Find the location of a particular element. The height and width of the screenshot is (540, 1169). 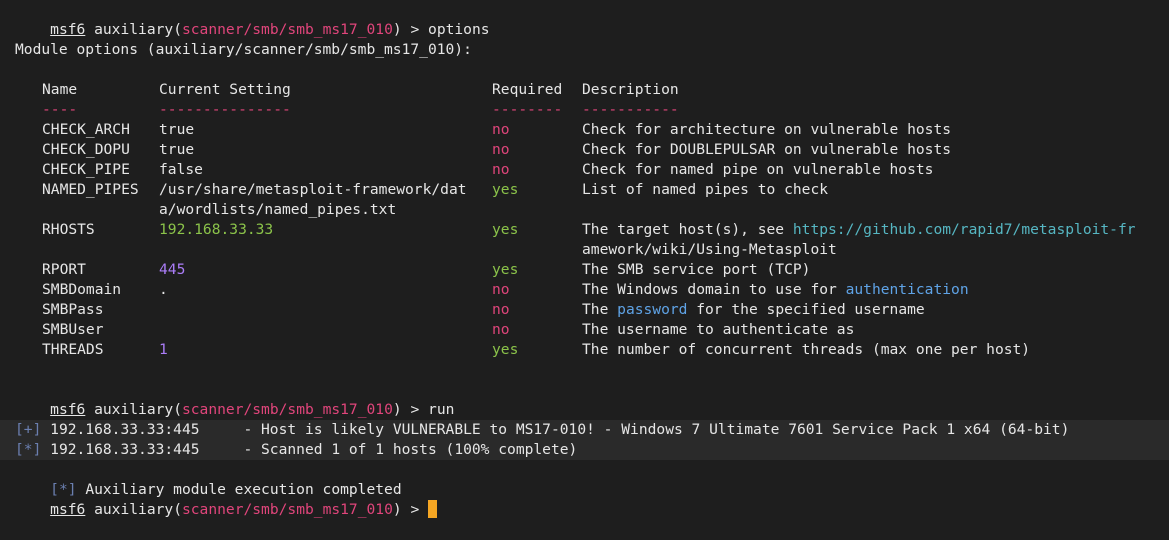

description-text: for the specified username is located at coordinates (806, 309).